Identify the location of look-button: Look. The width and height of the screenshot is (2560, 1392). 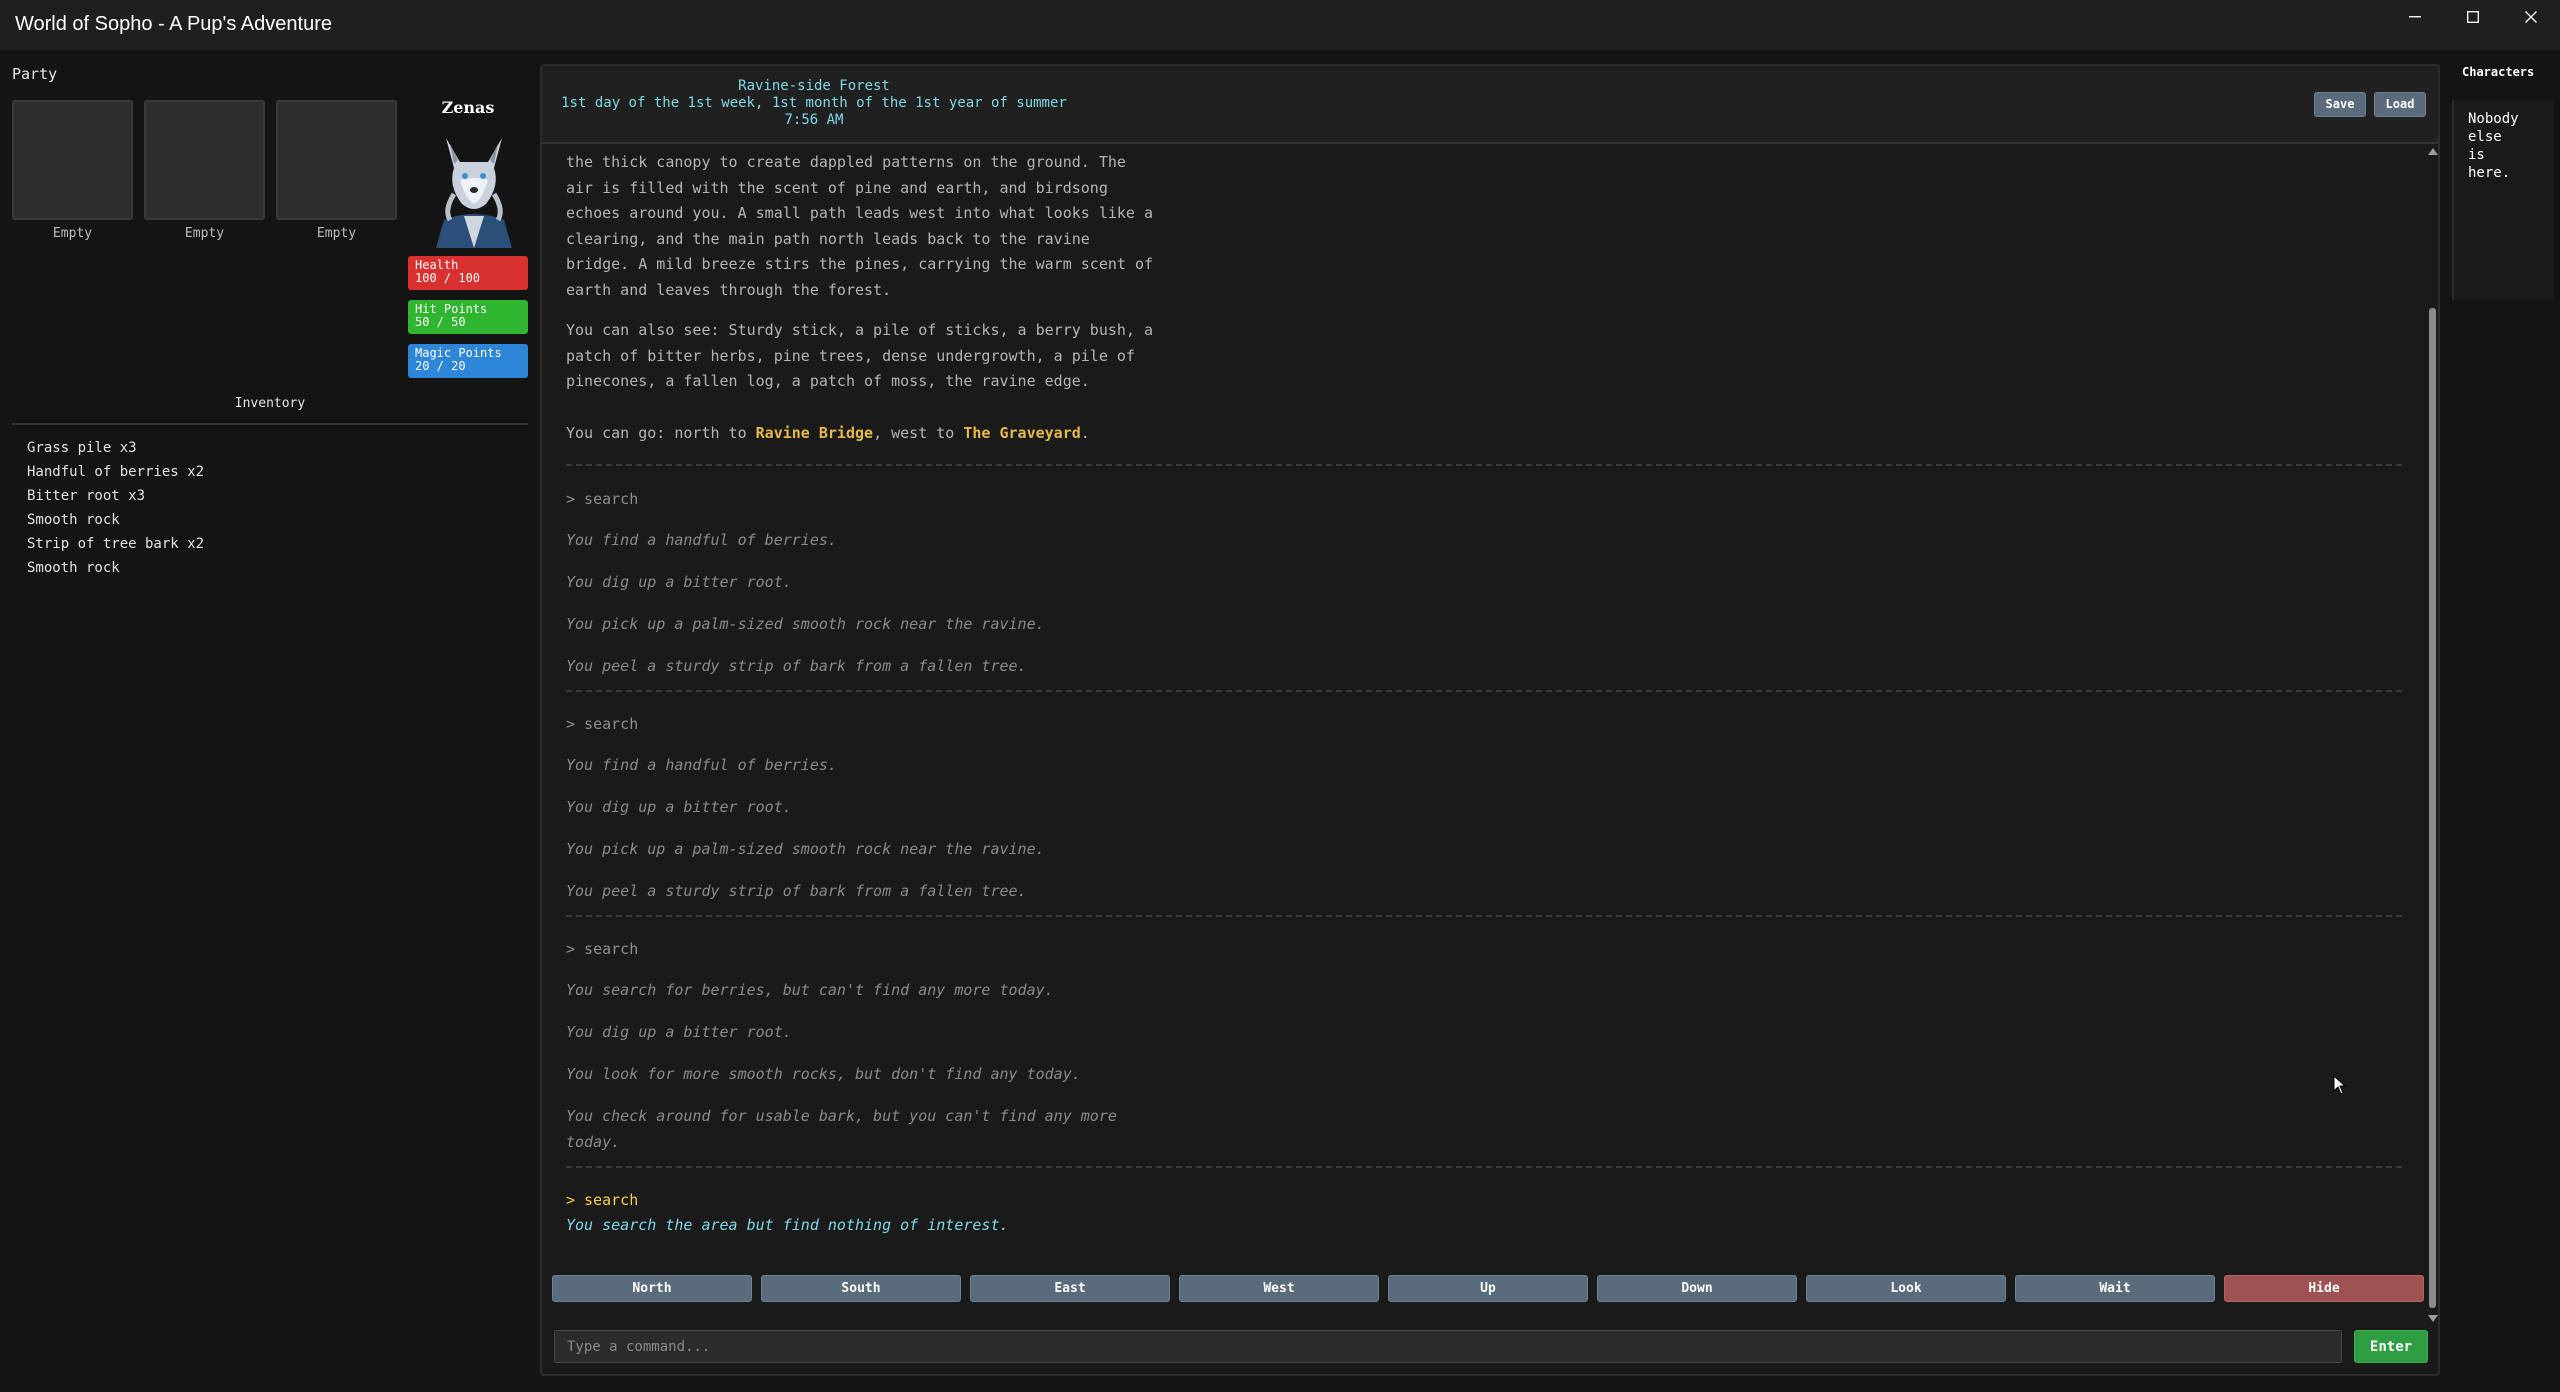
(1906, 1288).